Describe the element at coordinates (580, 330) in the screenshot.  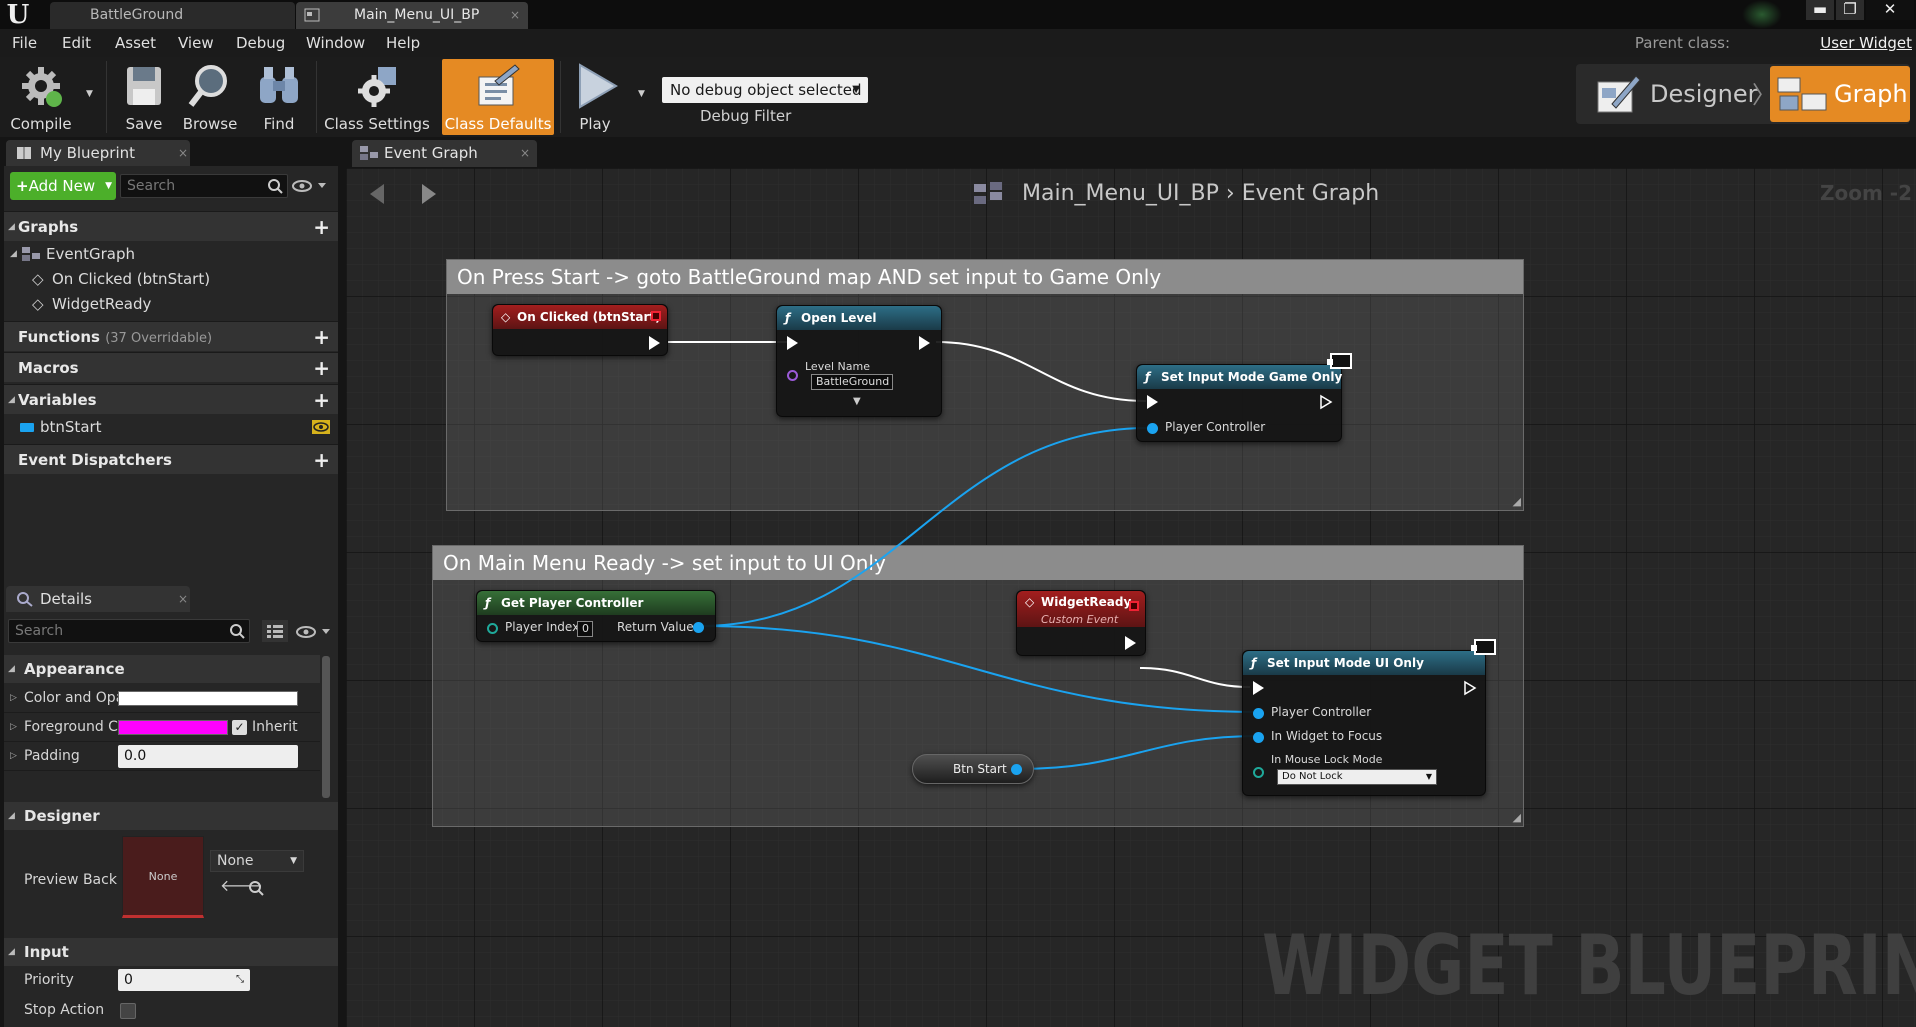
I see `node-on-clicked: ◇ On Clicked (btnStart)` at that location.